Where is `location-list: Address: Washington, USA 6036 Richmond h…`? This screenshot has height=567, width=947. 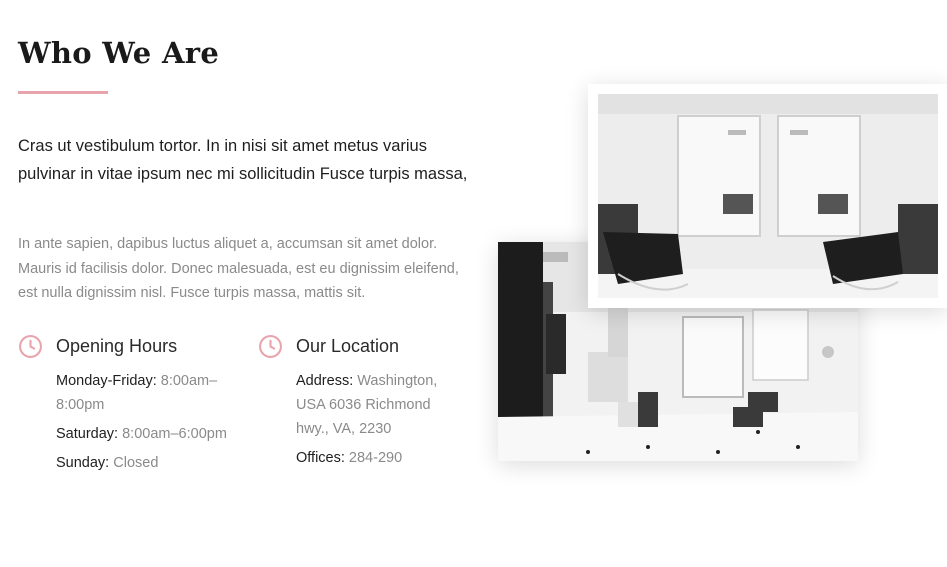 location-list: Address: Washington, USA 6036 Richmond h… is located at coordinates (377, 419).